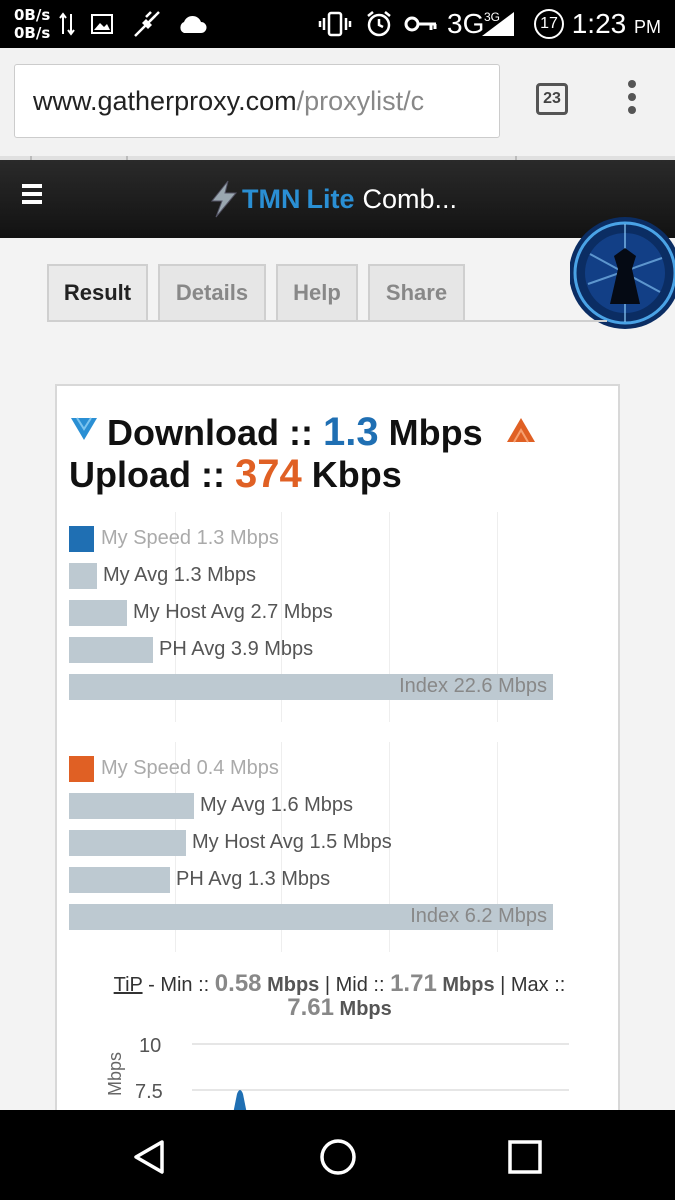 The width and height of the screenshot is (675, 1200). Describe the element at coordinates (525, 1157) in the screenshot. I see `recents-icon` at that location.